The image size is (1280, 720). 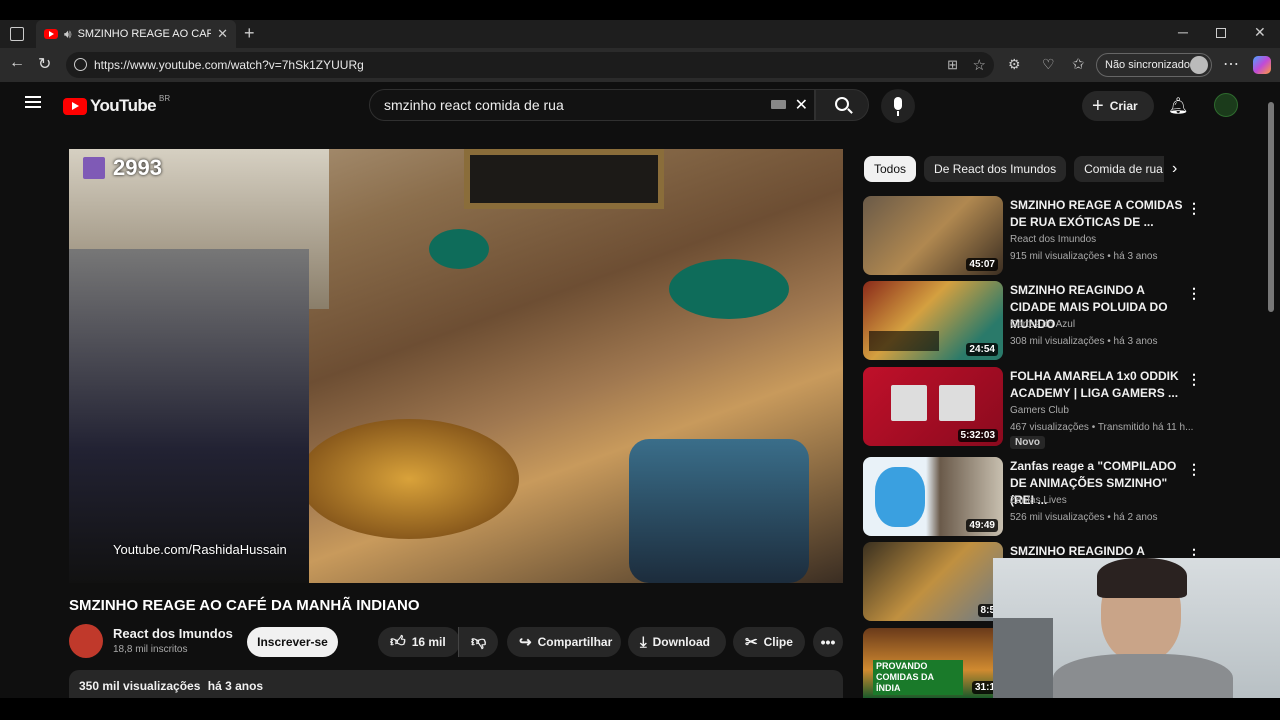 What do you see at coordinates (244, 605) in the screenshot?
I see `video-title: SMZINHO REAGE AO CAFÉ DA MANHÃ INDIANO` at bounding box center [244, 605].